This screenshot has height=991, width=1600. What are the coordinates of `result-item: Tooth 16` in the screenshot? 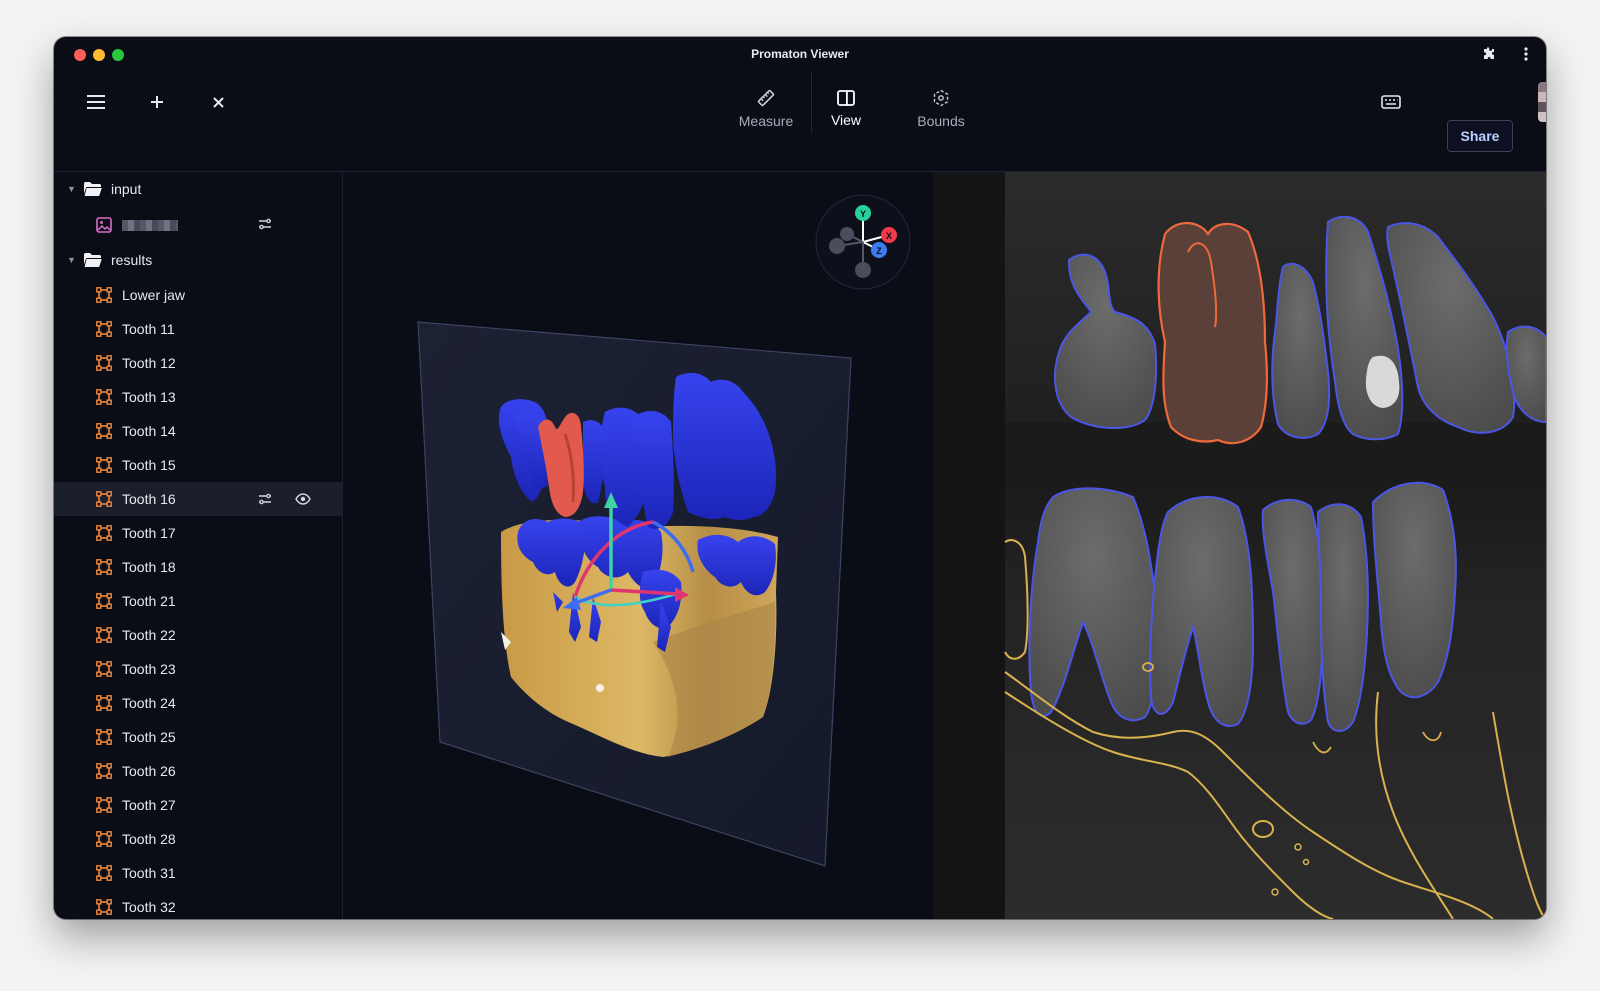 It's located at (198, 499).